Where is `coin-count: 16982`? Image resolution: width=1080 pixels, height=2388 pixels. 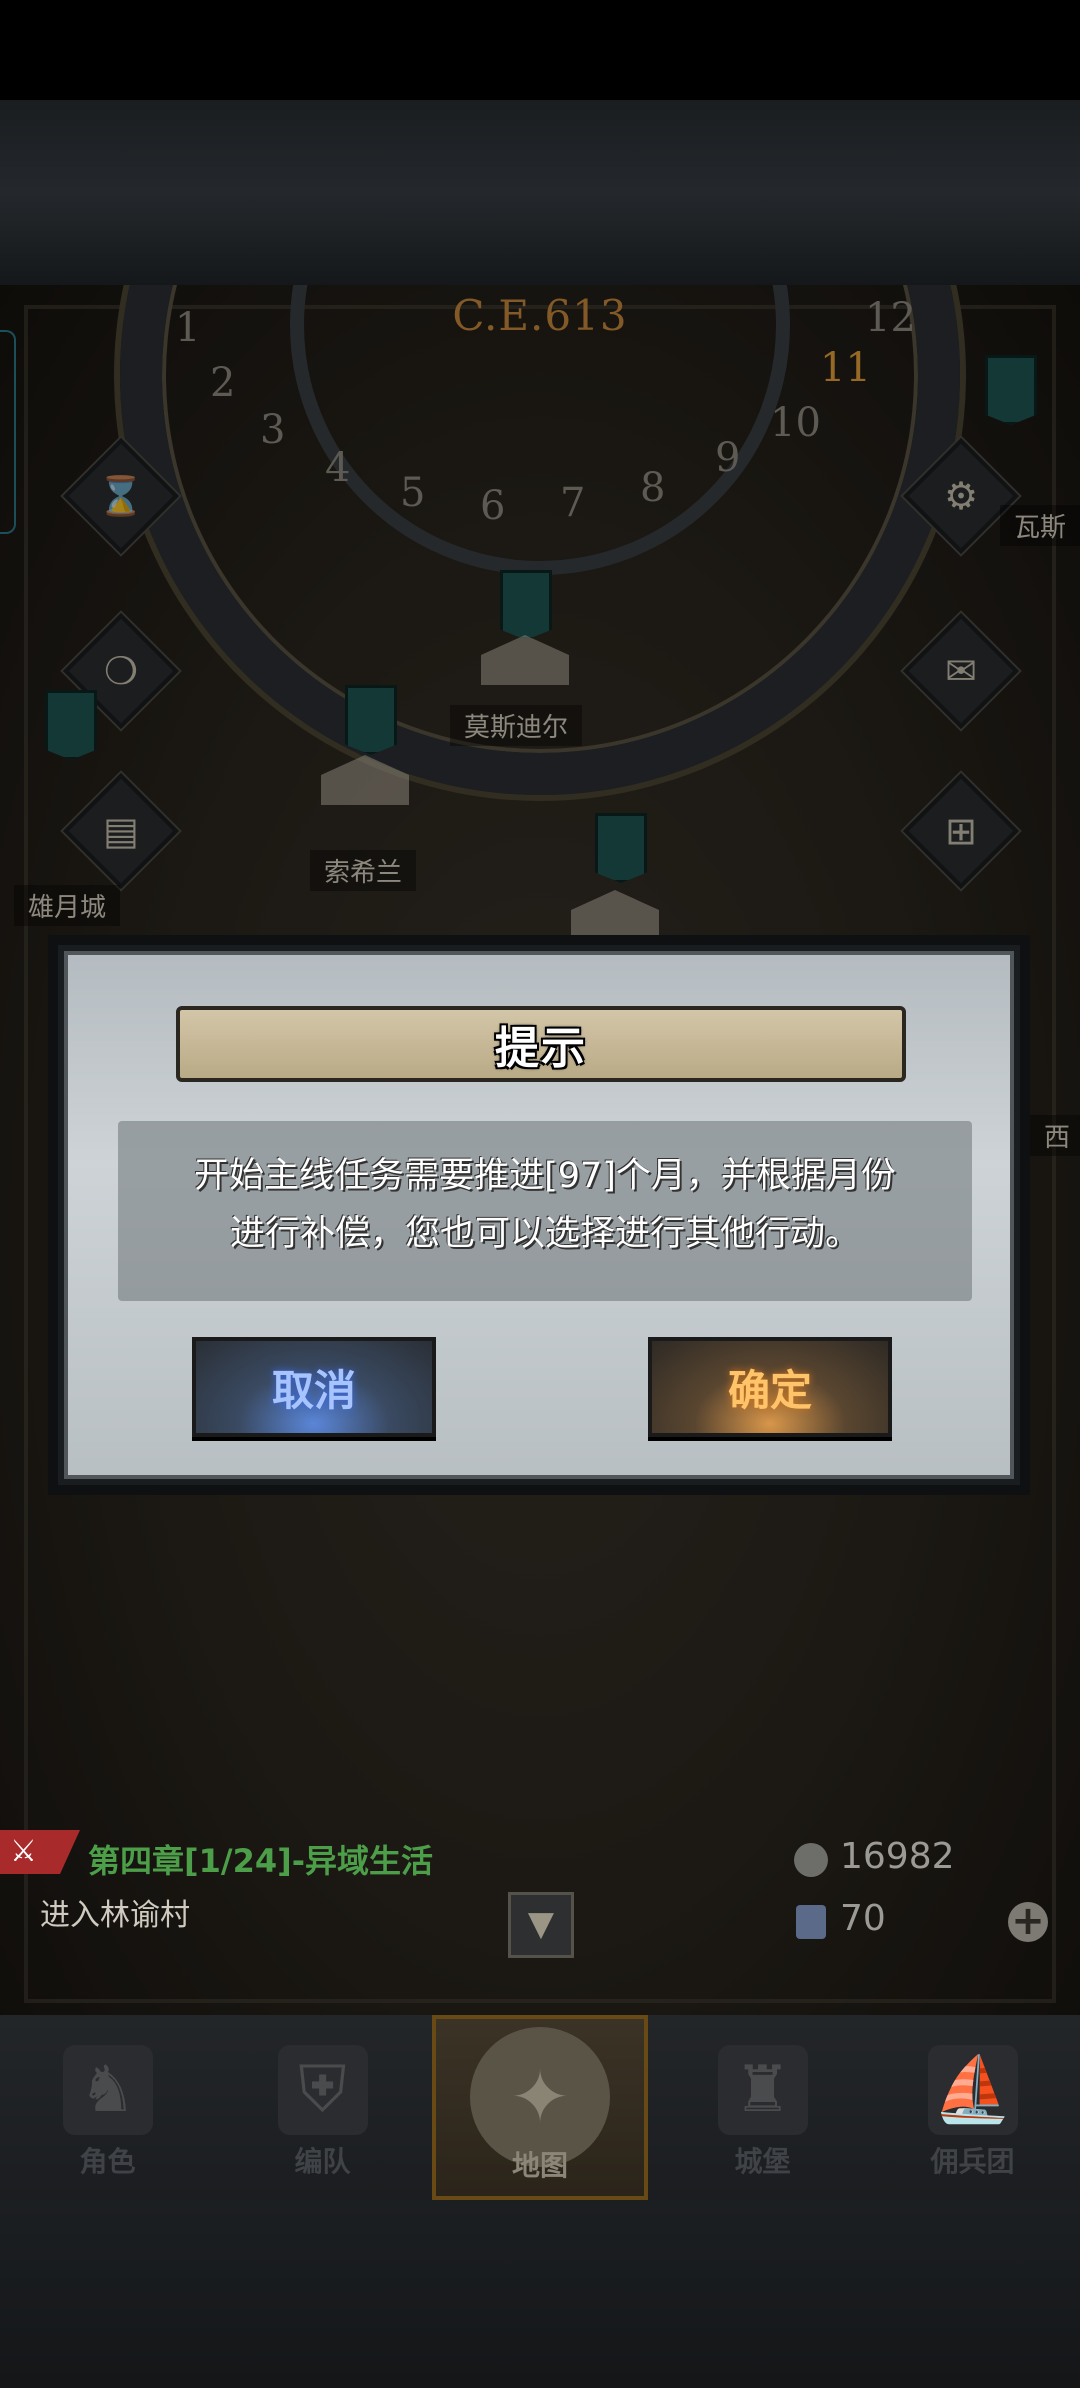 coin-count: 16982 is located at coordinates (897, 1856).